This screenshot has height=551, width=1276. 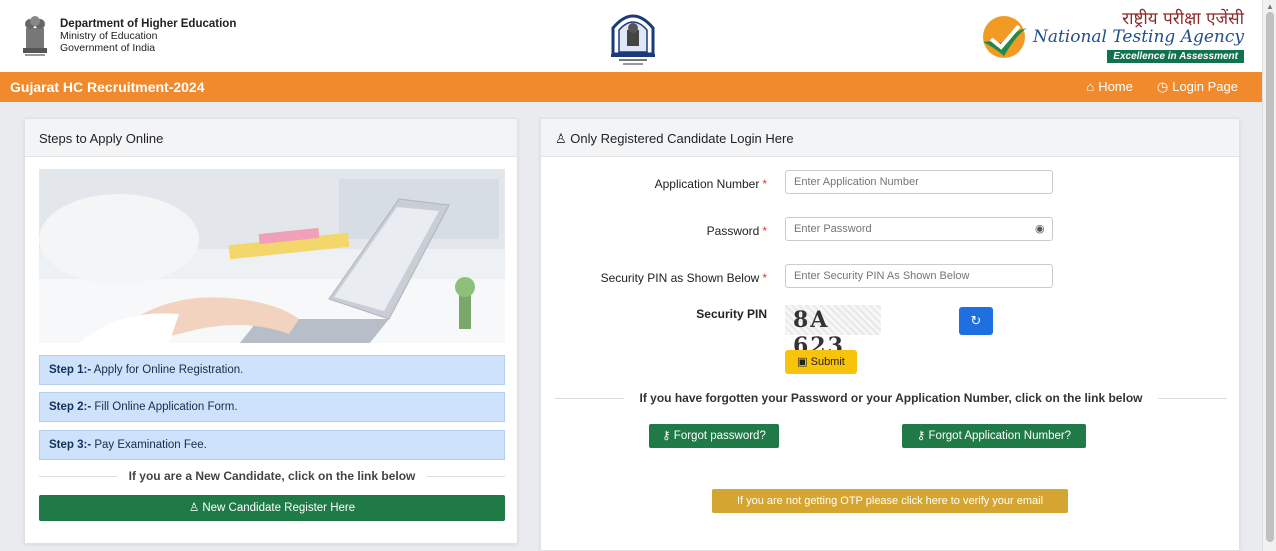 I want to click on forgot-application-number-button: ⚷ Forgot Application Number?, so click(x=994, y=436).